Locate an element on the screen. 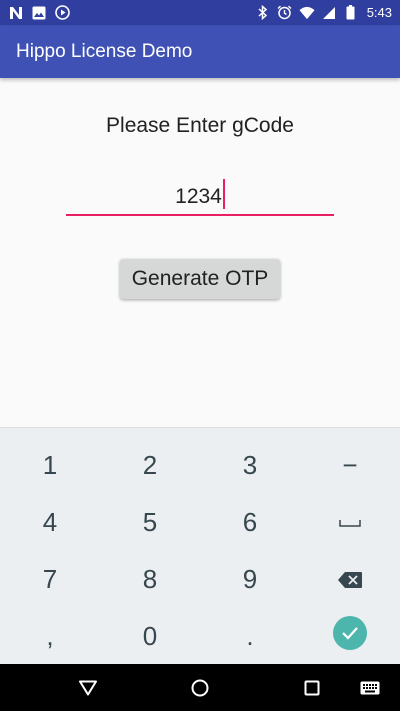 This screenshot has width=400, height=711. app-bar: Hippo License Demo is located at coordinates (200, 51).